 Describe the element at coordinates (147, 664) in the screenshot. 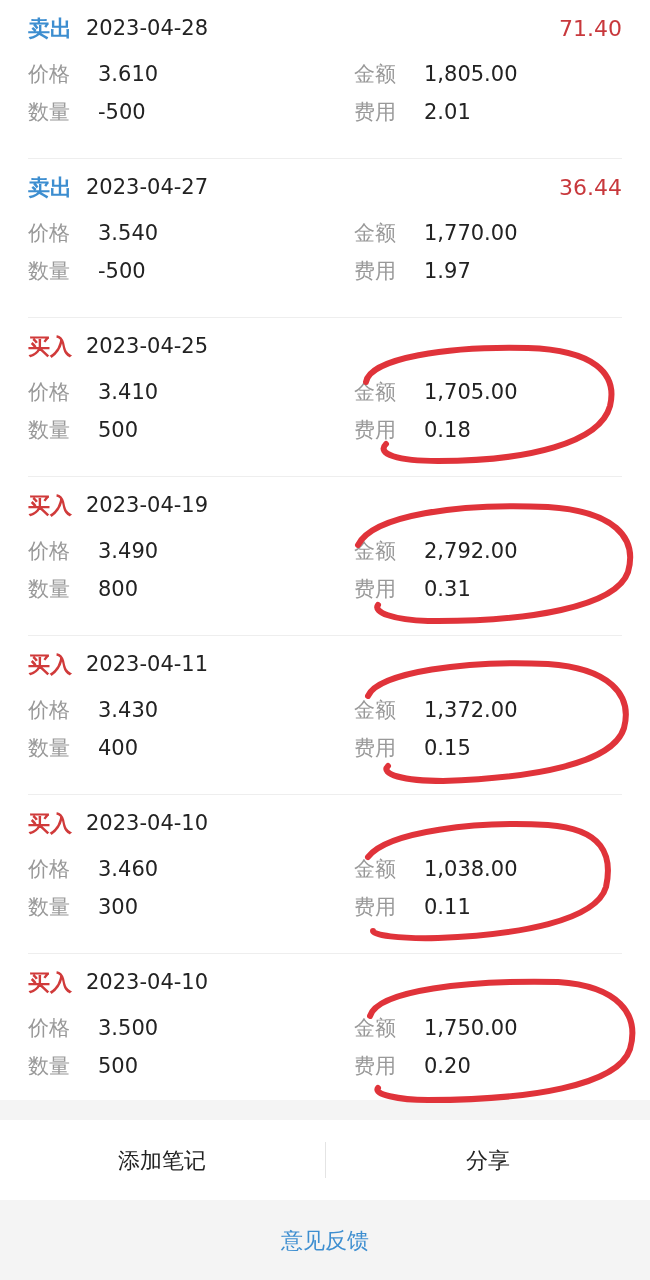

I see `trade-date: 2023-04-11` at that location.